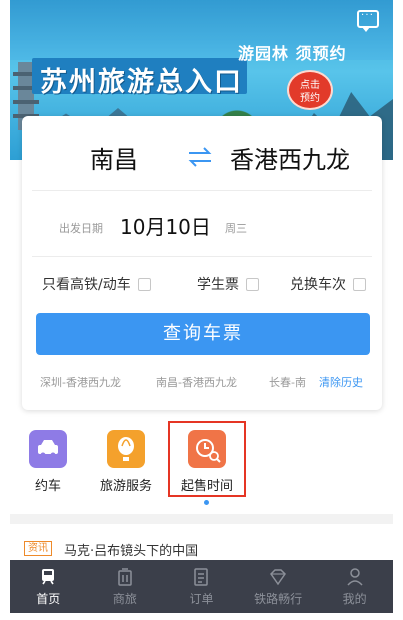 This screenshot has height=620, width=403. I want to click on history-item: 南昌-香港西九龙, so click(196, 382).